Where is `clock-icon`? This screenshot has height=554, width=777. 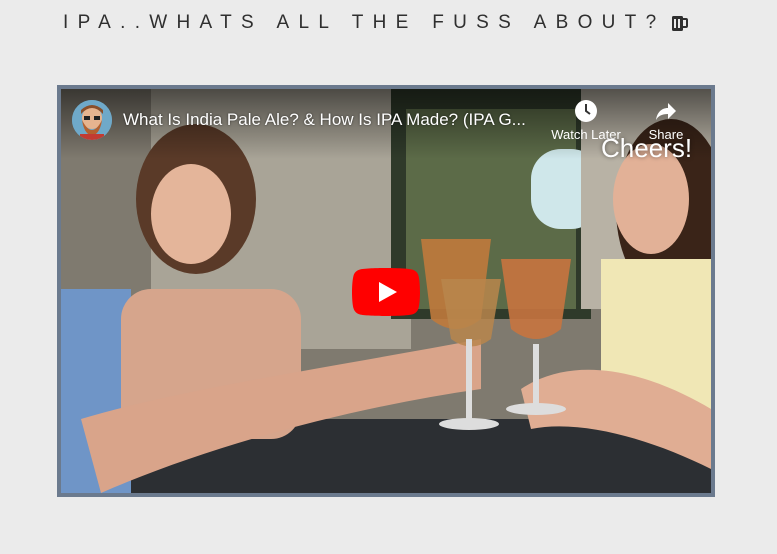
clock-icon is located at coordinates (586, 111).